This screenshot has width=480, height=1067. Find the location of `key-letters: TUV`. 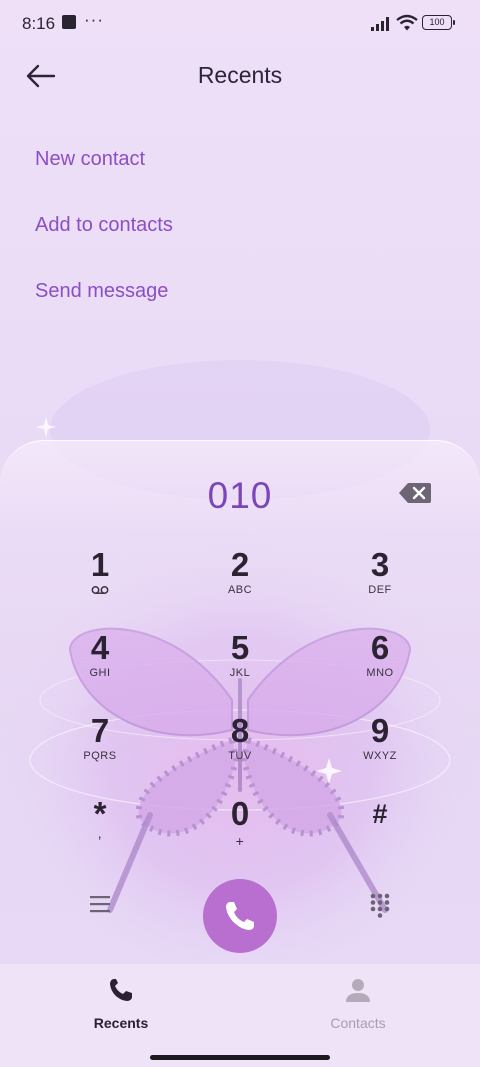

key-letters: TUV is located at coordinates (240, 756).